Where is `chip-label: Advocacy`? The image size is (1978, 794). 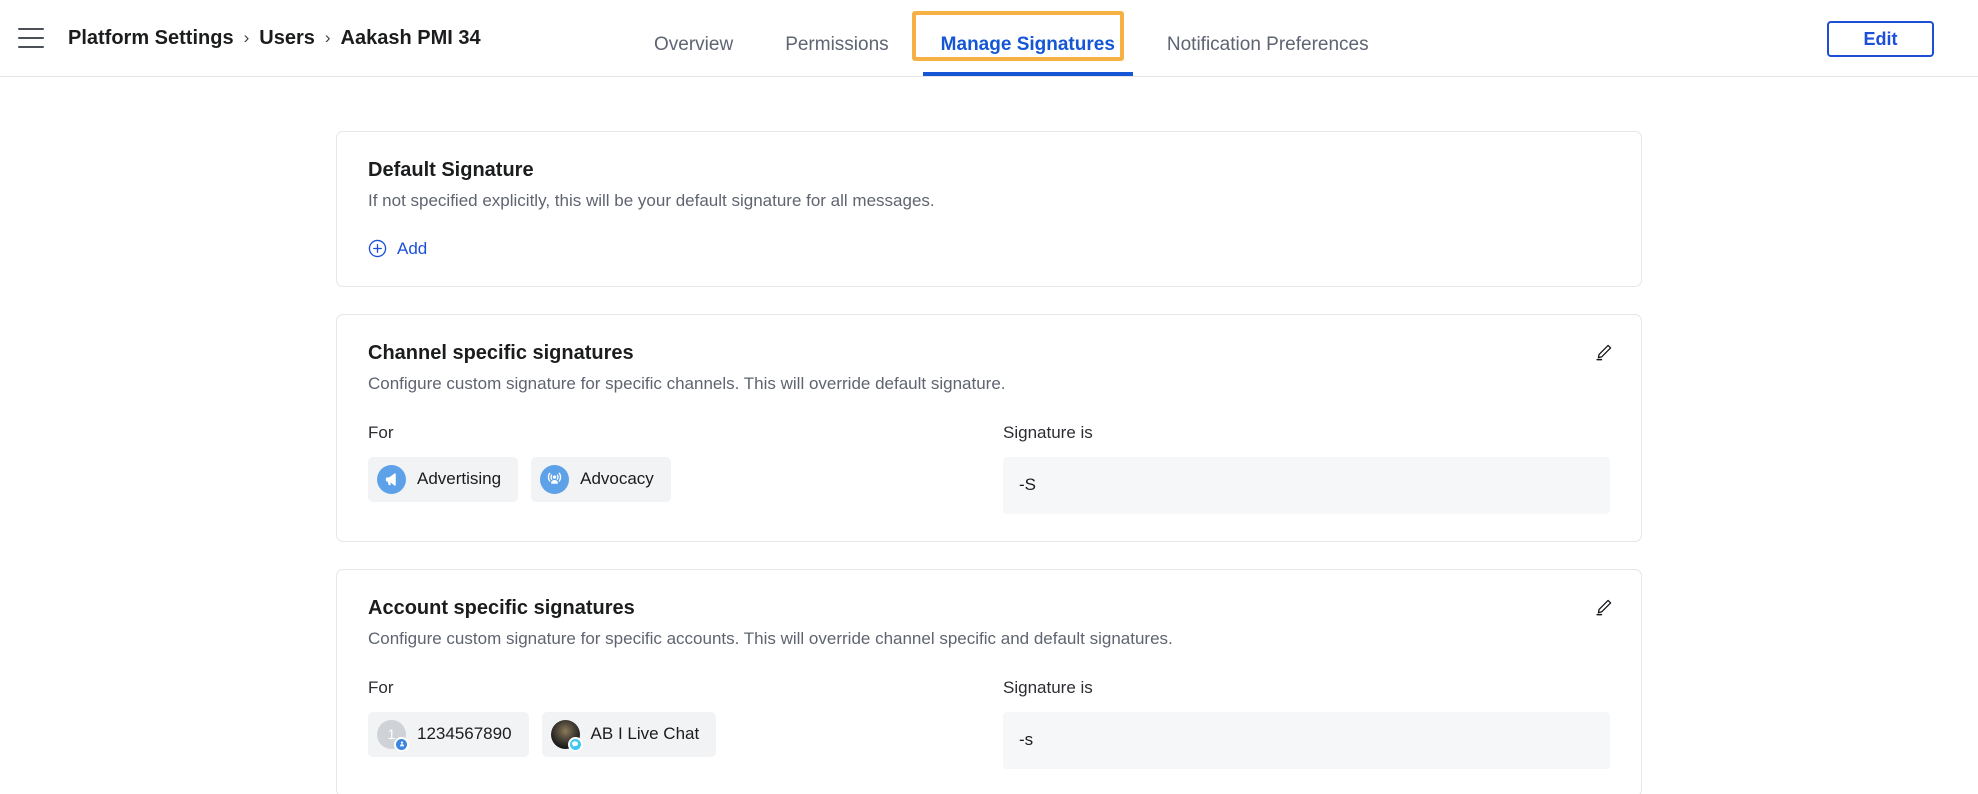 chip-label: Advocacy is located at coordinates (617, 479).